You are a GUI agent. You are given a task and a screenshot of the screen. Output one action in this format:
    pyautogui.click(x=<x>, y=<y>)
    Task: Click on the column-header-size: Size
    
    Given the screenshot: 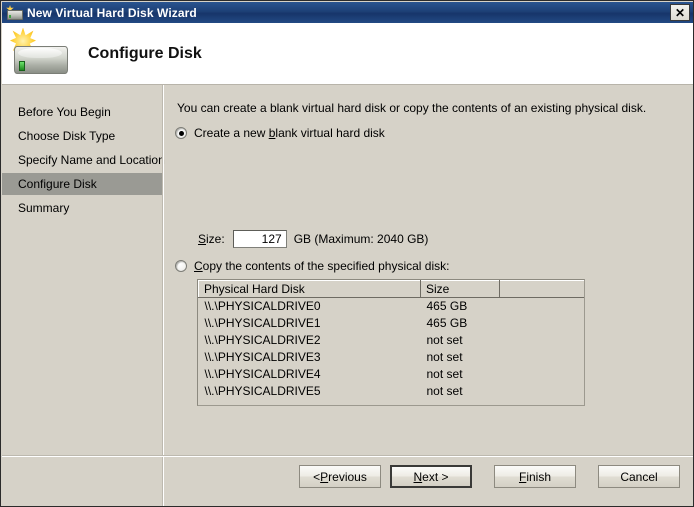 What is the action you would take?
    pyautogui.click(x=460, y=289)
    